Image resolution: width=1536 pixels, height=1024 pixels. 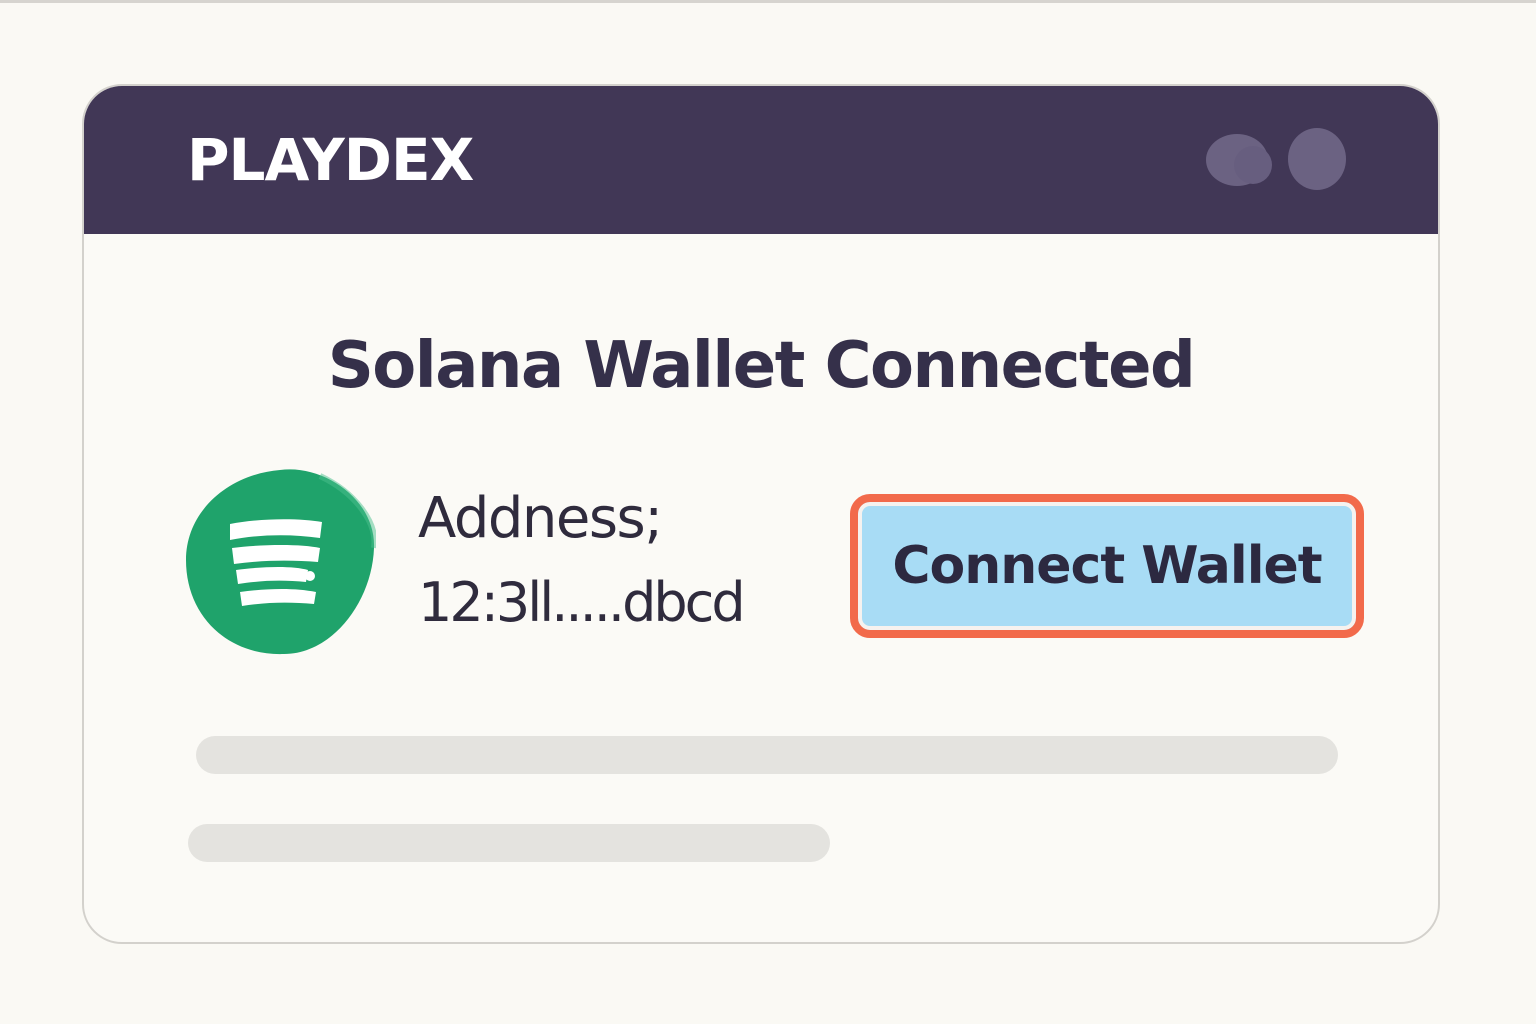 What do you see at coordinates (330, 160) in the screenshot?
I see `brand-logo: PLAYDEX` at bounding box center [330, 160].